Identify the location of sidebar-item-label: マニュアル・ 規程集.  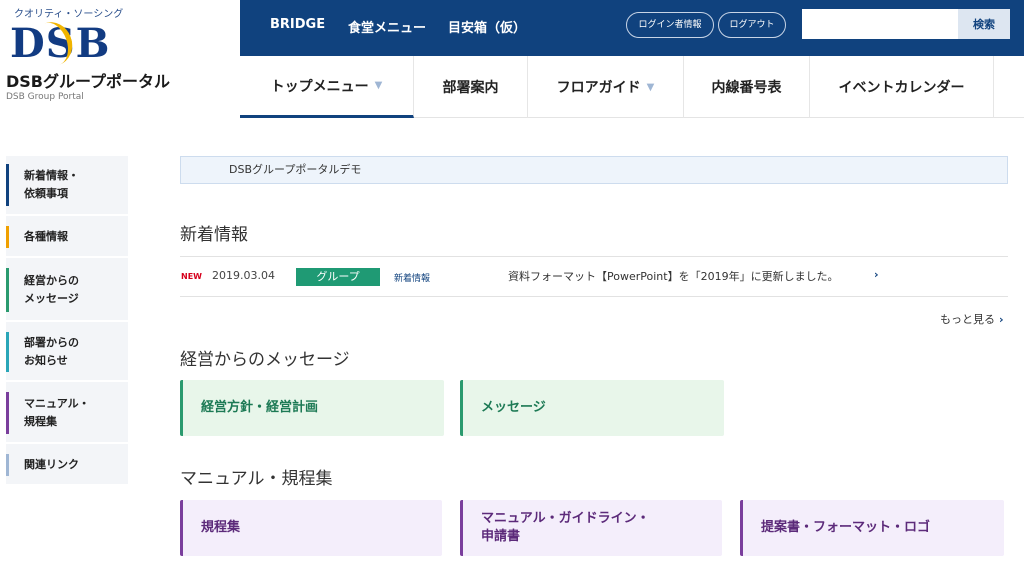
(57, 412).